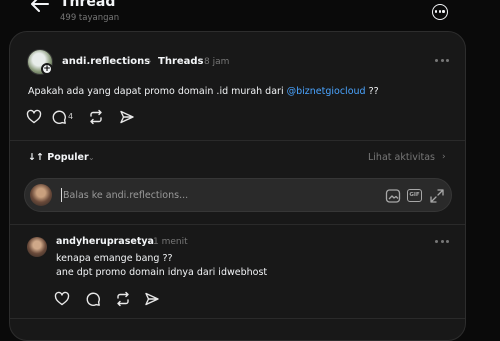 The image size is (500, 341). What do you see at coordinates (106, 61) in the screenshot?
I see `post-username: andi.reflections` at bounding box center [106, 61].